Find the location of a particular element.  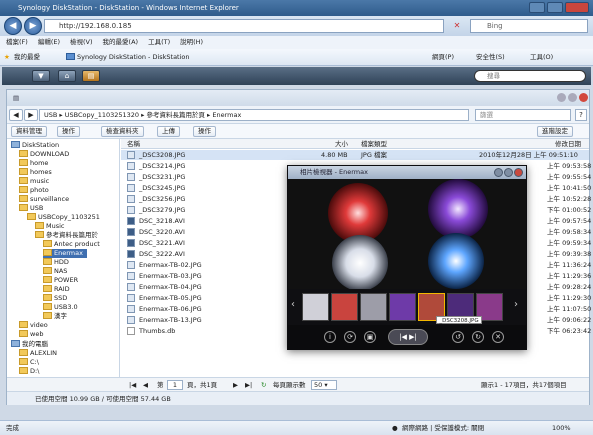

viewer-minimize-button is located at coordinates (498, 172).